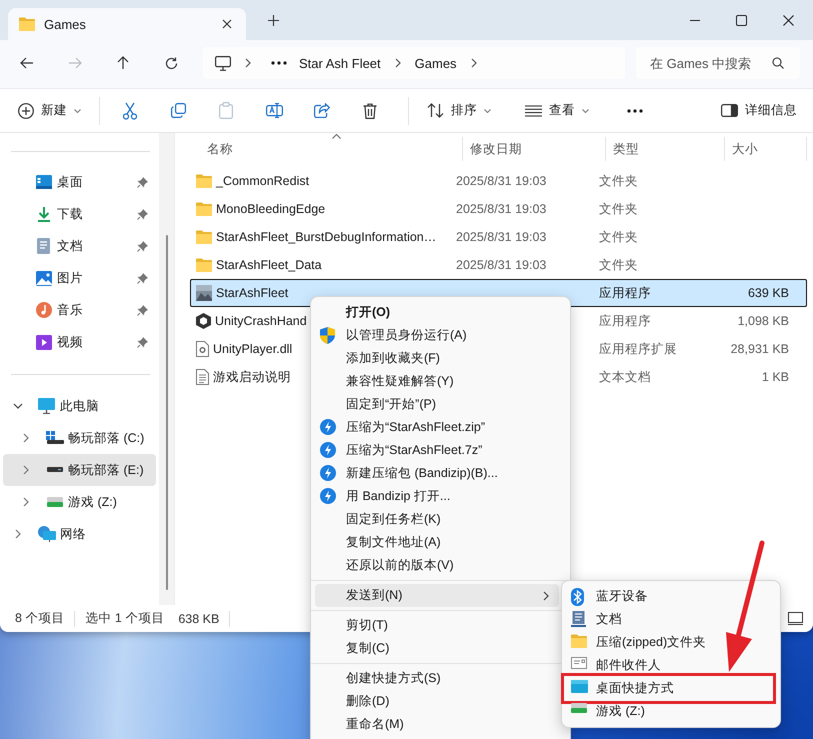 This screenshot has width=813, height=739. I want to click on address-bar: Star Ash Fleet Games, so click(414, 63).